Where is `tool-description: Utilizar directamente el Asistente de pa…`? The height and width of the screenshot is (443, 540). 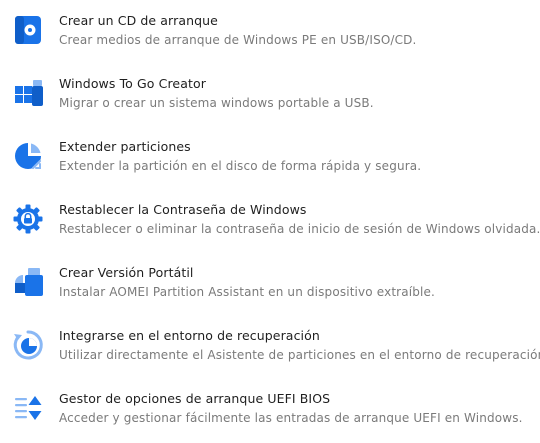 tool-description: Utilizar directamente el Asistente de pa… is located at coordinates (299, 355).